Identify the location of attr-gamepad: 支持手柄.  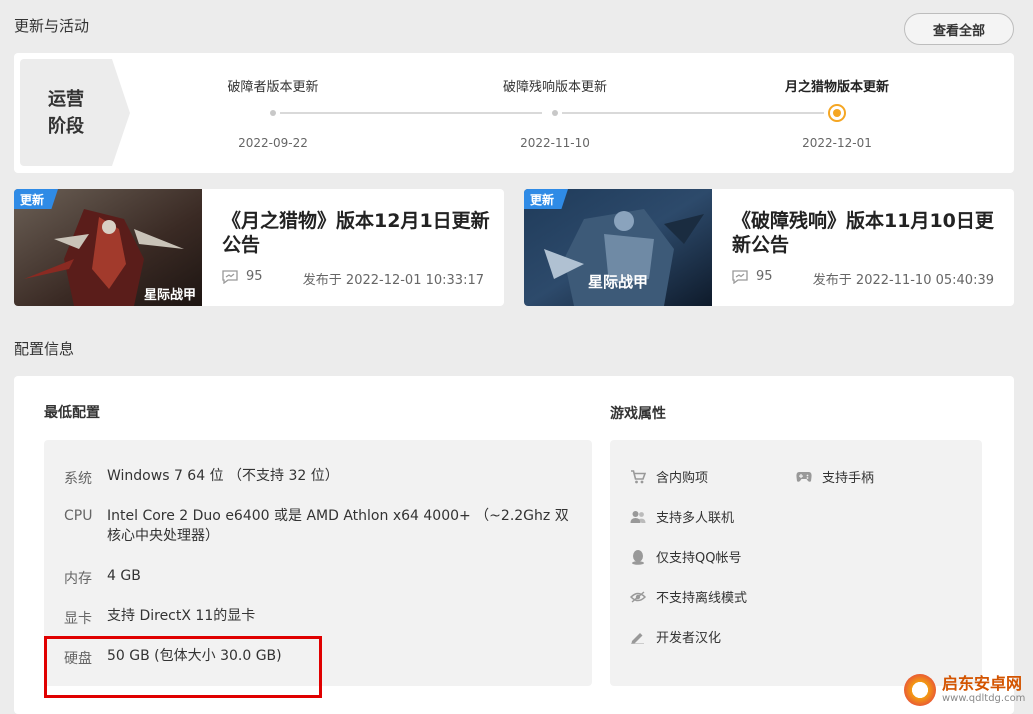
(835, 476).